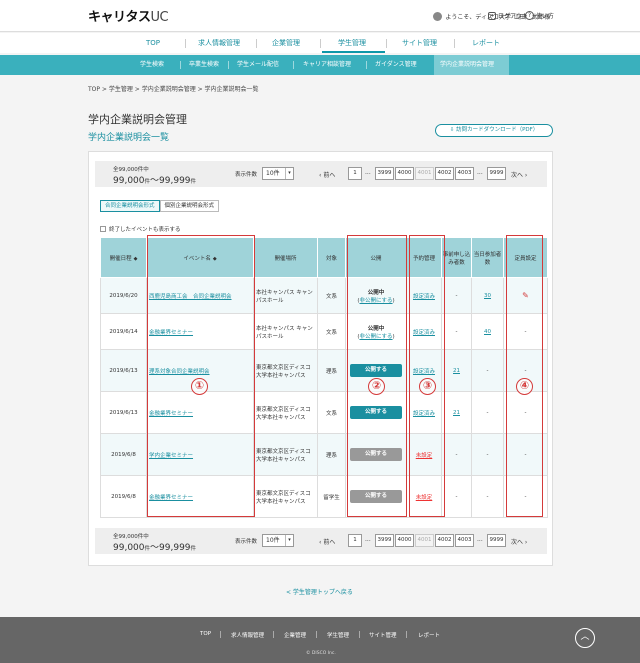 Image resolution: width=640 pixels, height=663 pixels. Describe the element at coordinates (136, 259) in the screenshot. I see `sort-icon: ◆` at that location.